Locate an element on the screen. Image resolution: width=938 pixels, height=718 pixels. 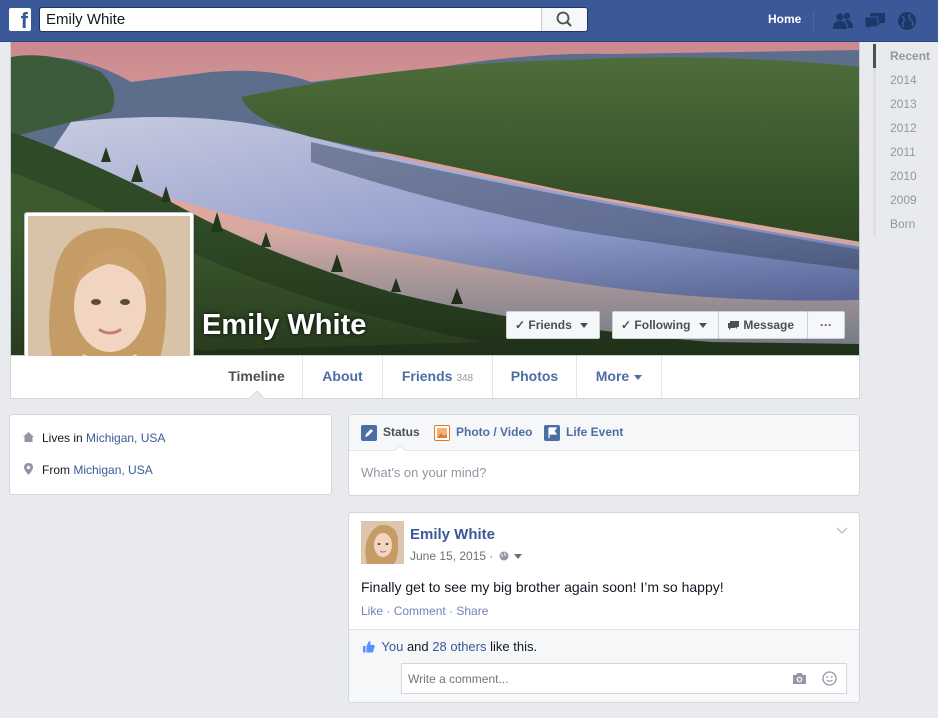
composer-tab-life-event: Life Event is located at coordinates (594, 432).